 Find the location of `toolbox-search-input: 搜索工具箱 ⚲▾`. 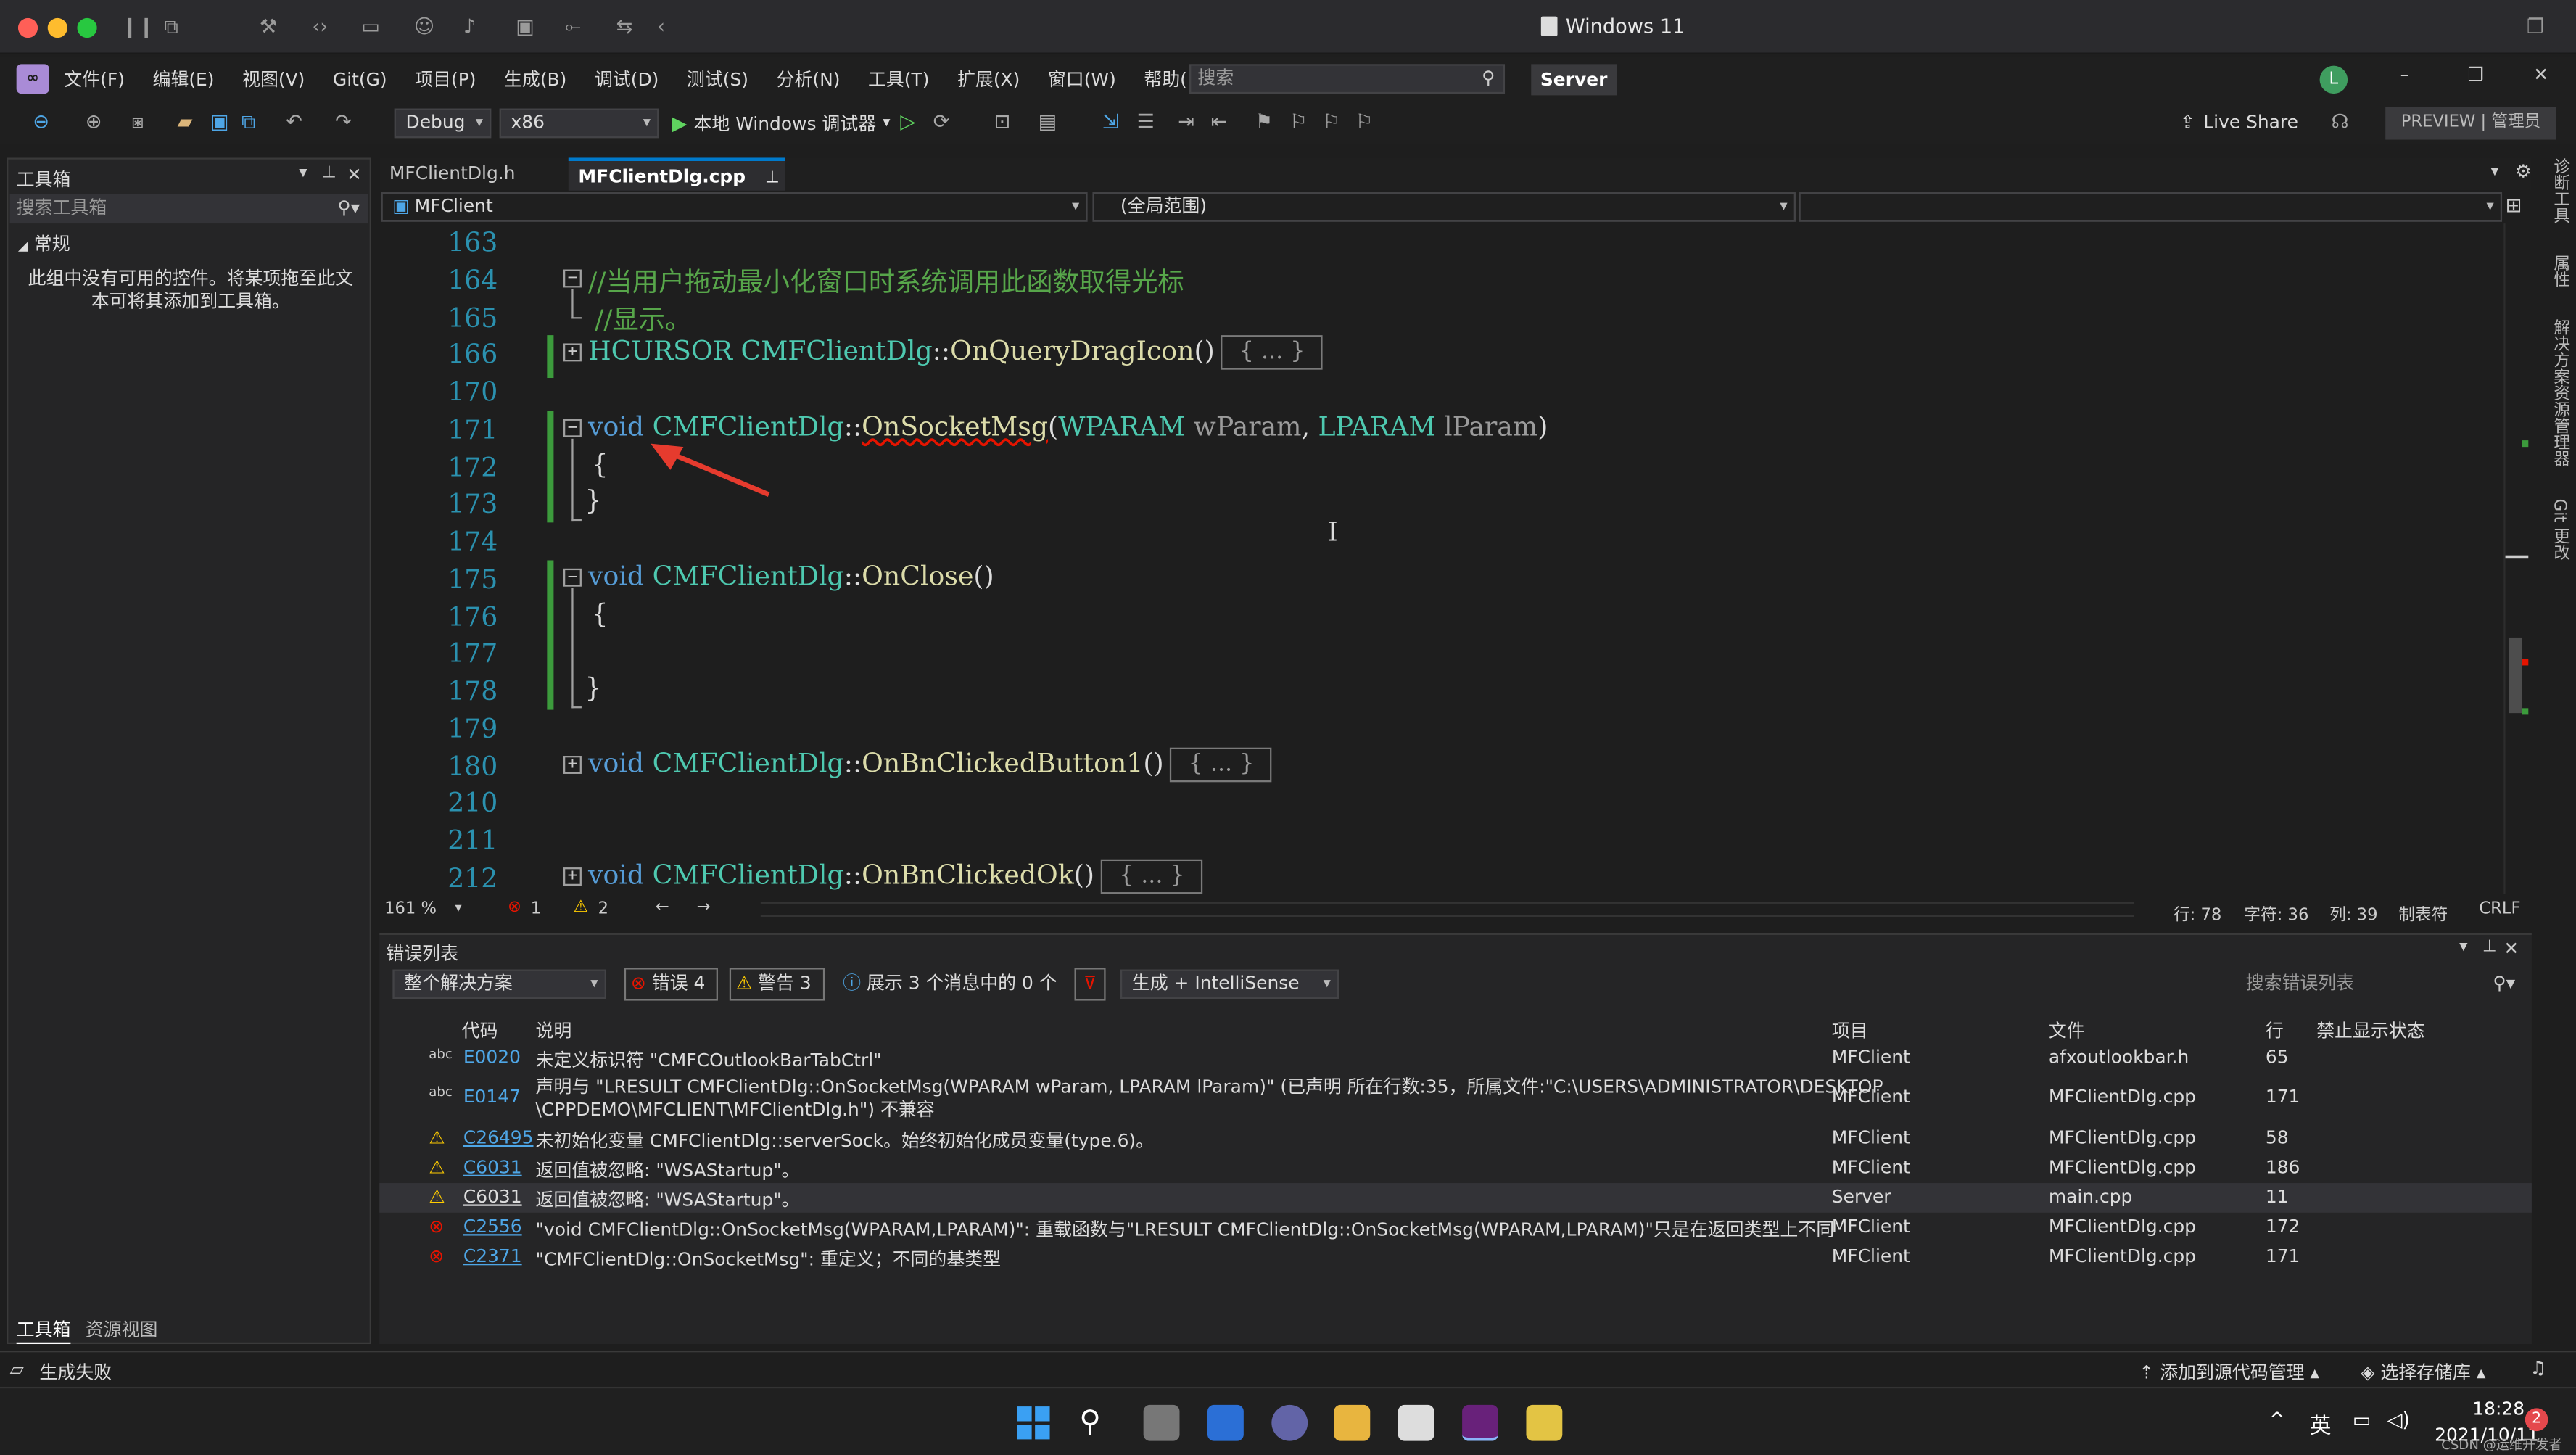

toolbox-search-input: 搜索工具箱 ⚲▾ is located at coordinates (188, 209).